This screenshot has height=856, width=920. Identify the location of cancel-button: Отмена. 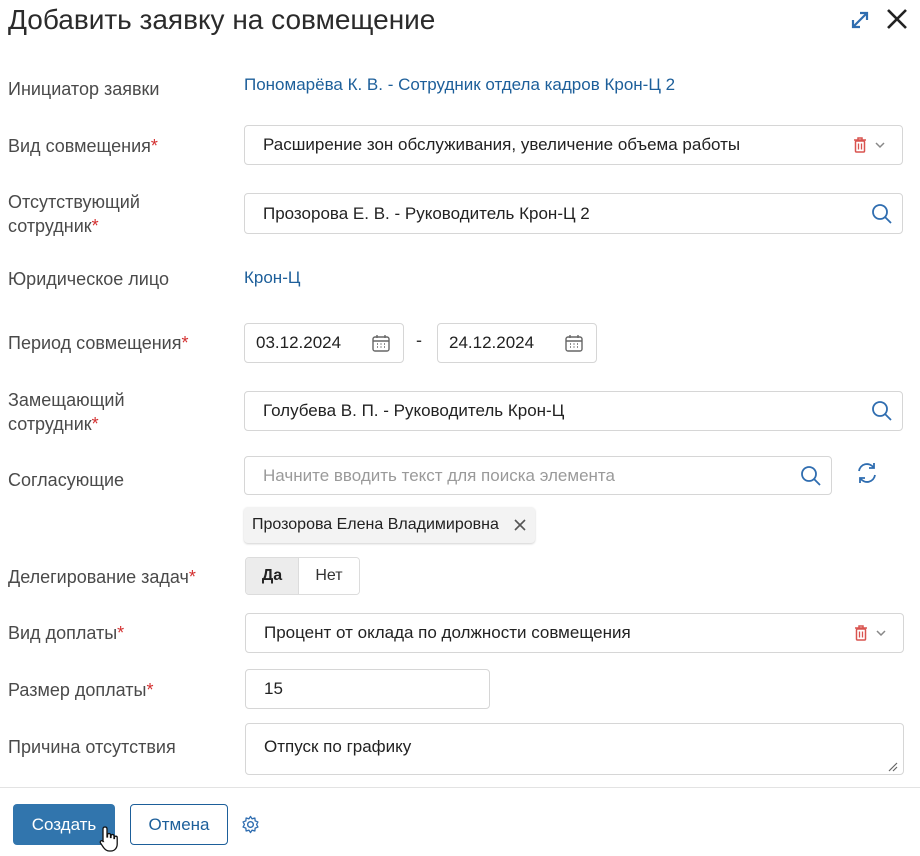
(179, 824).